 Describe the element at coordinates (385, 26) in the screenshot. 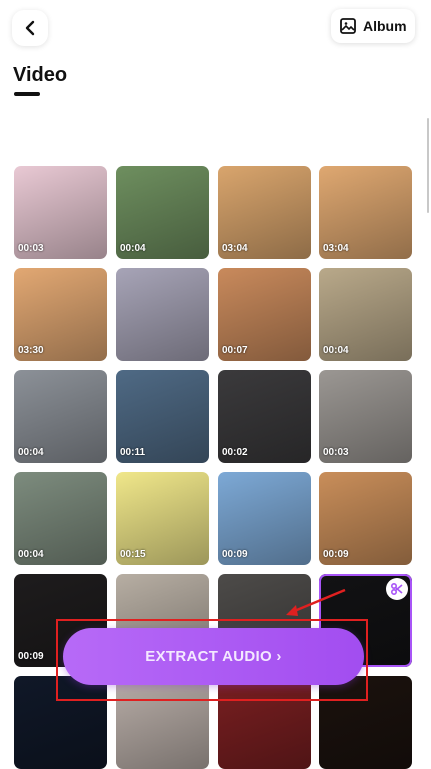

I see `album-label: Album` at that location.